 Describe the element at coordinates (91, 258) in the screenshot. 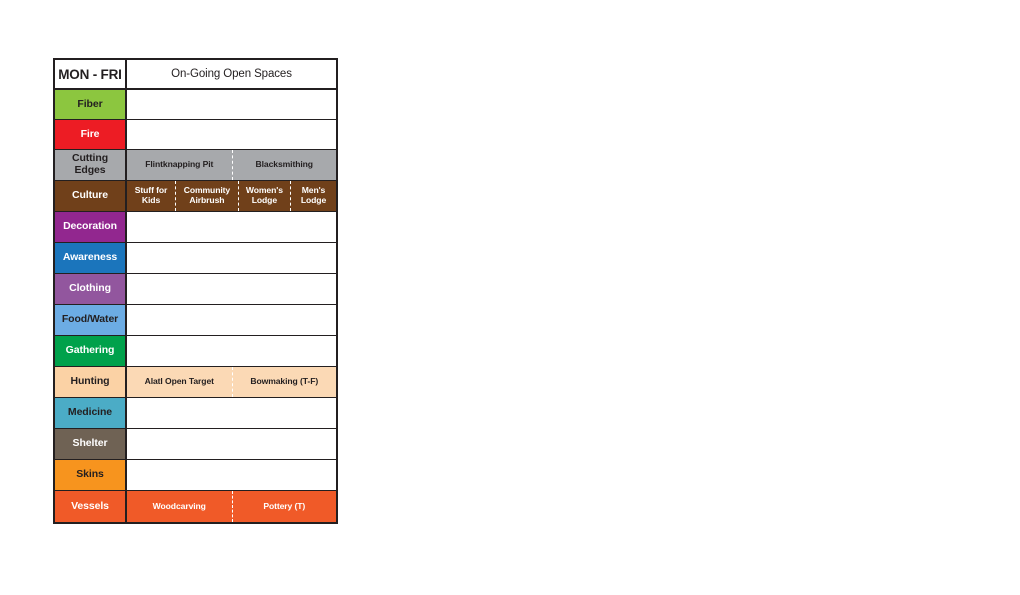

I see `category-cell: Awareness` at that location.